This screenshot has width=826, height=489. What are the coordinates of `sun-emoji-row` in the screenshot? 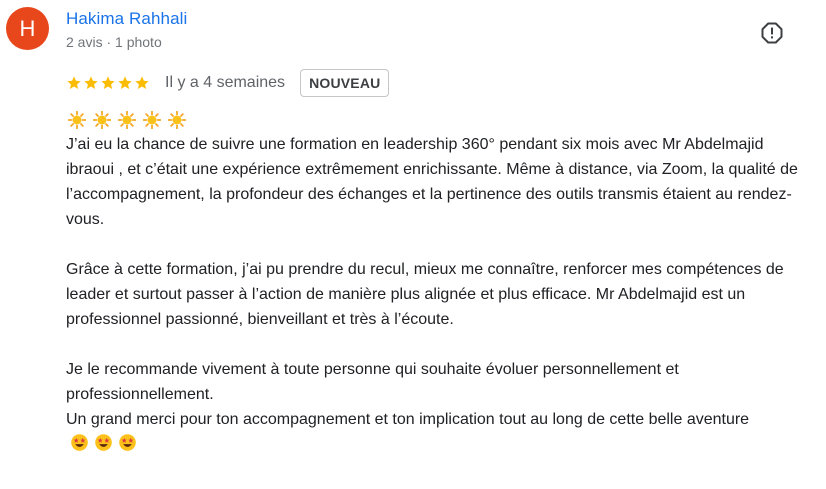 It's located at (130, 120).